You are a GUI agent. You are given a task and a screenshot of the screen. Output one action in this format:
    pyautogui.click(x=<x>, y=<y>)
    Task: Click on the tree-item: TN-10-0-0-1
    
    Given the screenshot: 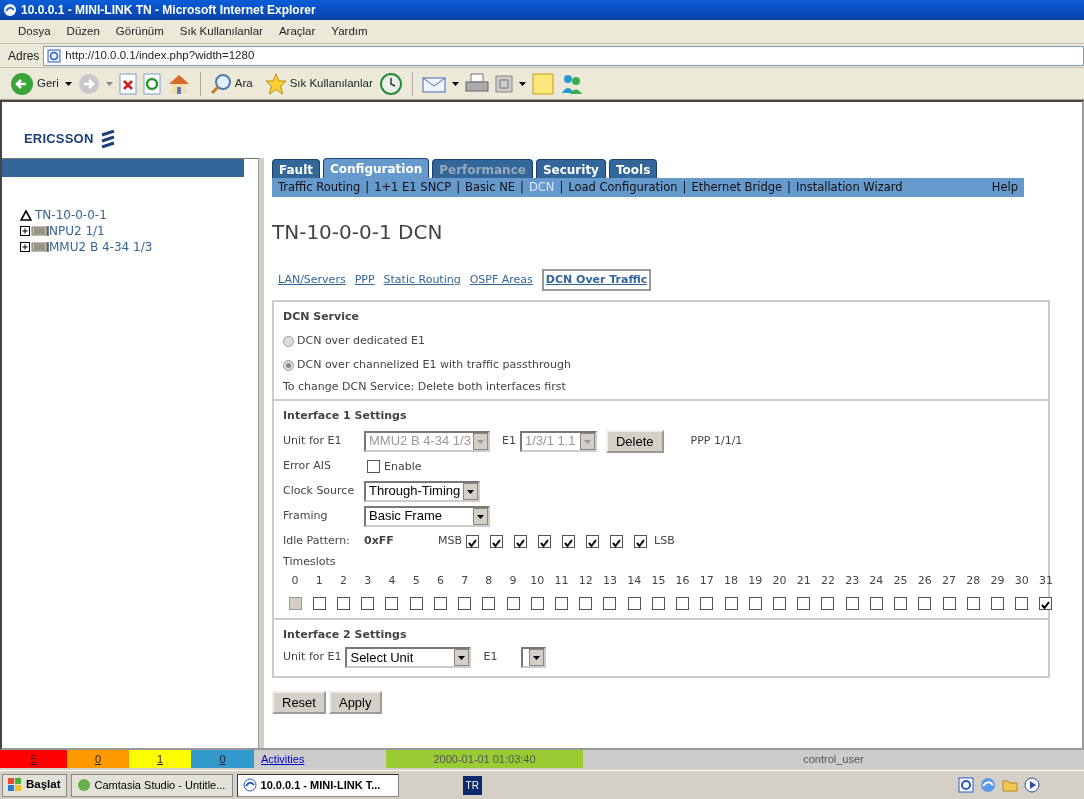 What is the action you would take?
    pyautogui.click(x=71, y=215)
    